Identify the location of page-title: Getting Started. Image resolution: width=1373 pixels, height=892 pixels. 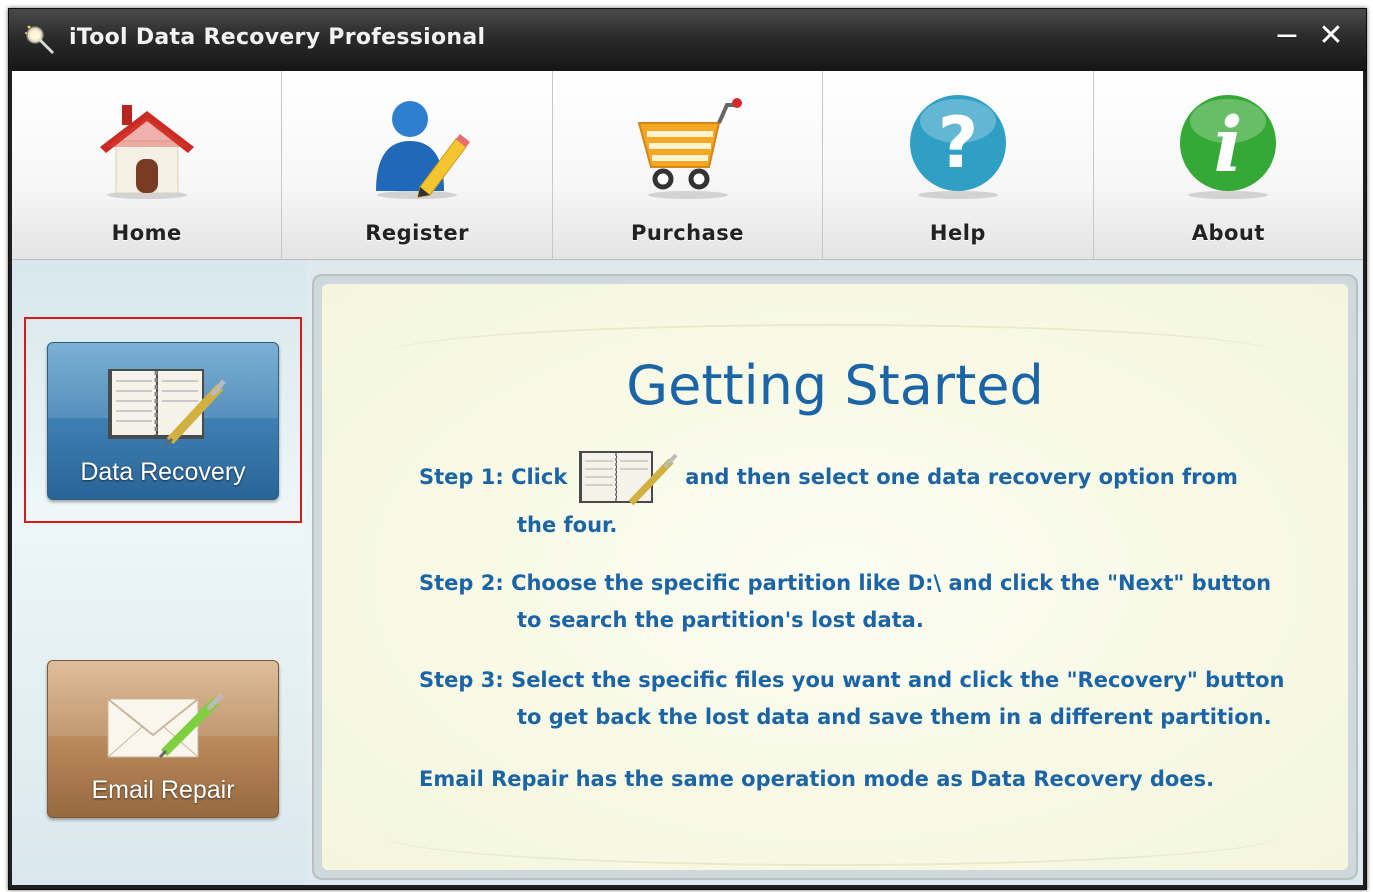
(835, 385).